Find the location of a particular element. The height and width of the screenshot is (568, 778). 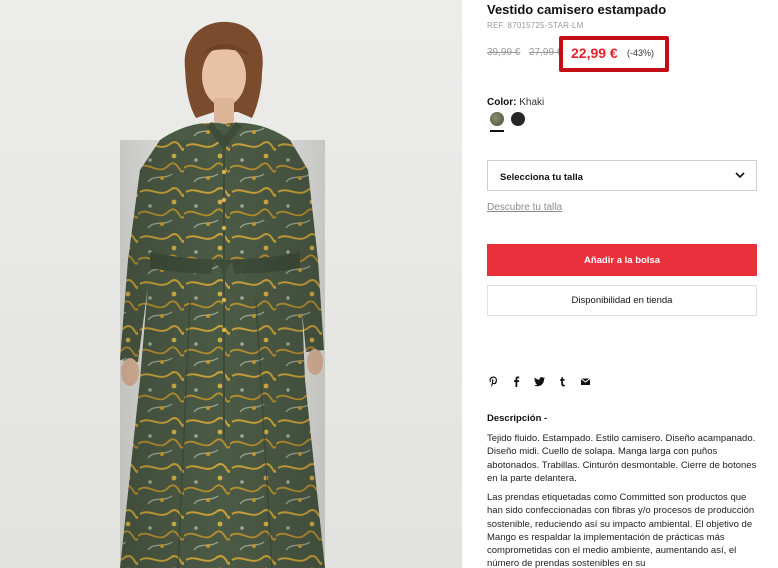

product-title: Vestido camisero estampado is located at coordinates (577, 9).